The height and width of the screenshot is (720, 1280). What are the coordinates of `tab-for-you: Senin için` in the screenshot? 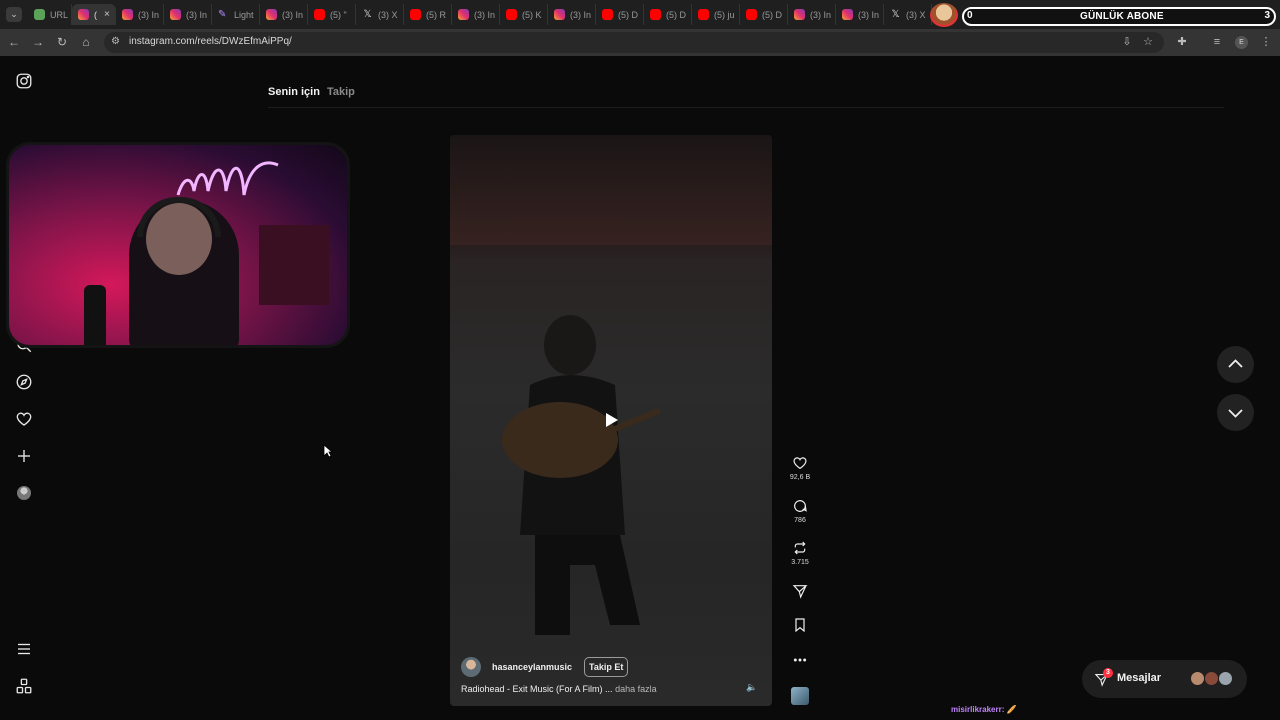 It's located at (294, 92).